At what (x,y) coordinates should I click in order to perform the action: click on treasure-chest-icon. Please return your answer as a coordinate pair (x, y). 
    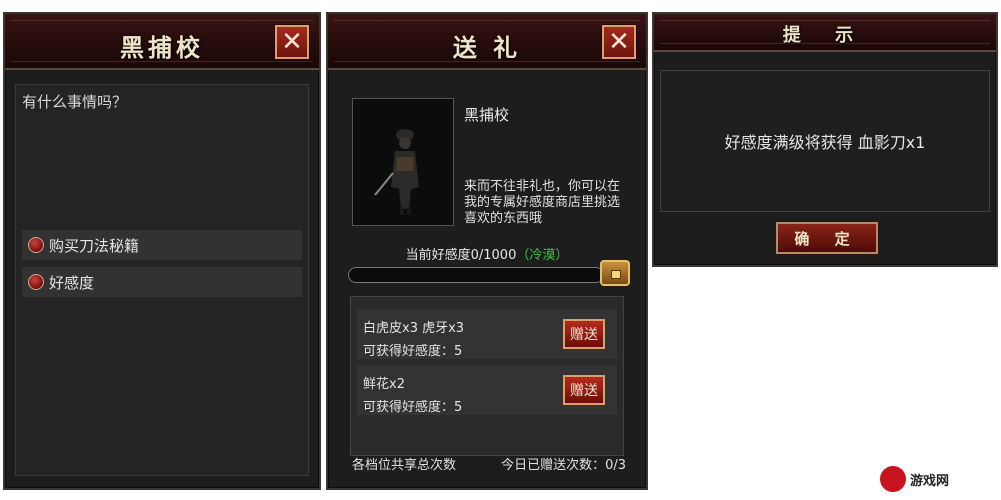
    Looking at the image, I should click on (615, 273).